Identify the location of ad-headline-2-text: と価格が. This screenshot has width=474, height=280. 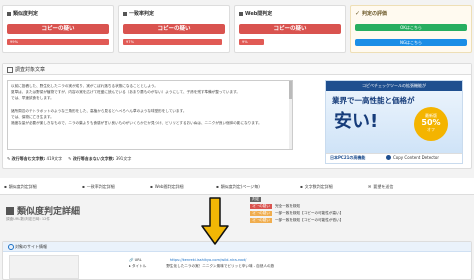
(399, 100).